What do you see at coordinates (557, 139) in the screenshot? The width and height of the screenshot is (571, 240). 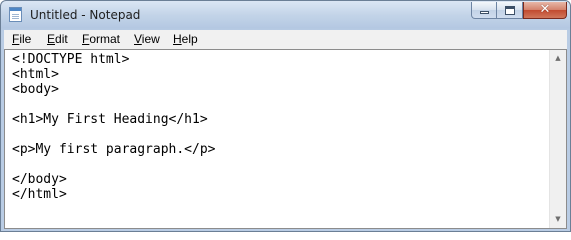 I see `vertical-scrollbar: ▲ ▼` at bounding box center [557, 139].